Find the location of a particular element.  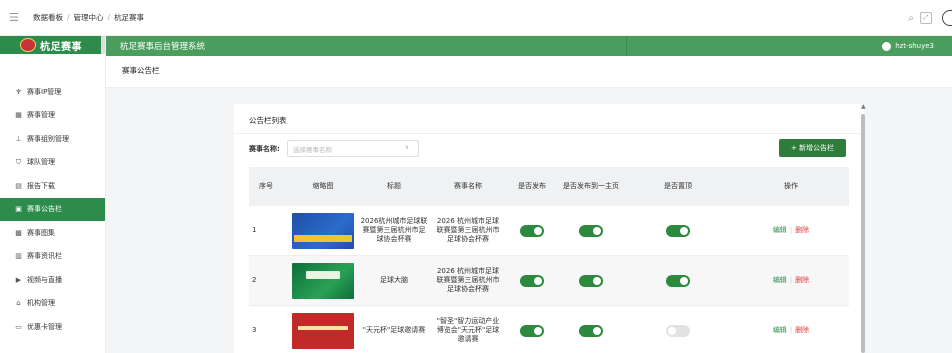

breadcrumb-item: 数据看板 is located at coordinates (48, 17).